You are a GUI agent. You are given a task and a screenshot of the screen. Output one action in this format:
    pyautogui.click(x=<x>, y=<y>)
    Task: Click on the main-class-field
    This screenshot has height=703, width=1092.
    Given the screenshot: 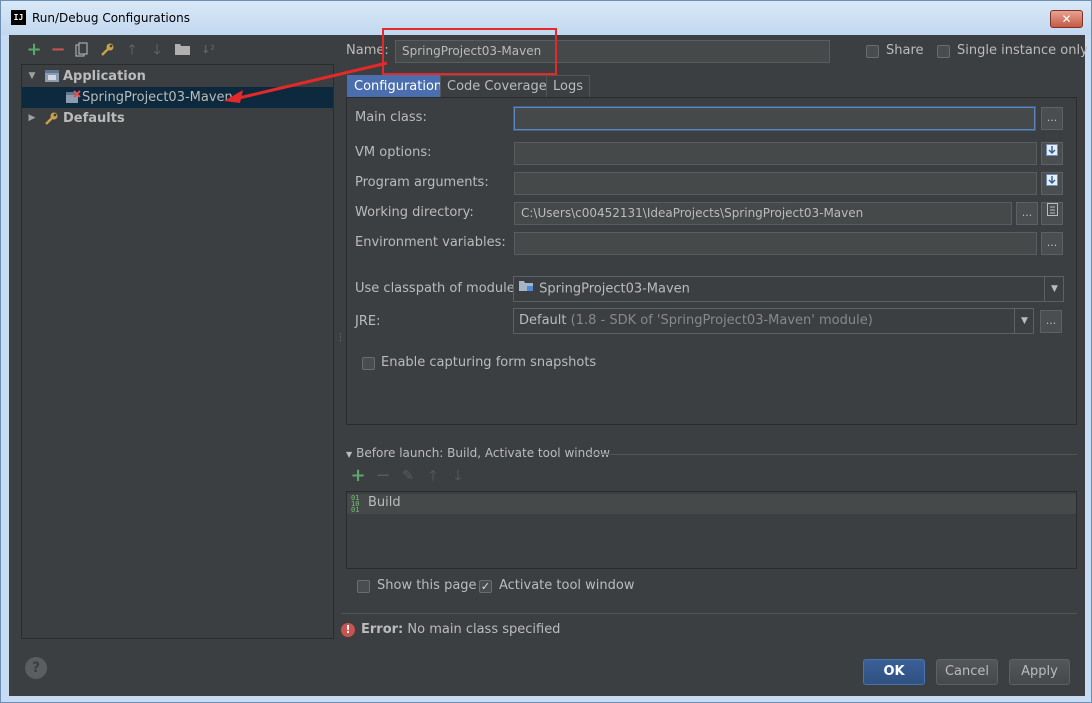 What is the action you would take?
    pyautogui.click(x=774, y=118)
    